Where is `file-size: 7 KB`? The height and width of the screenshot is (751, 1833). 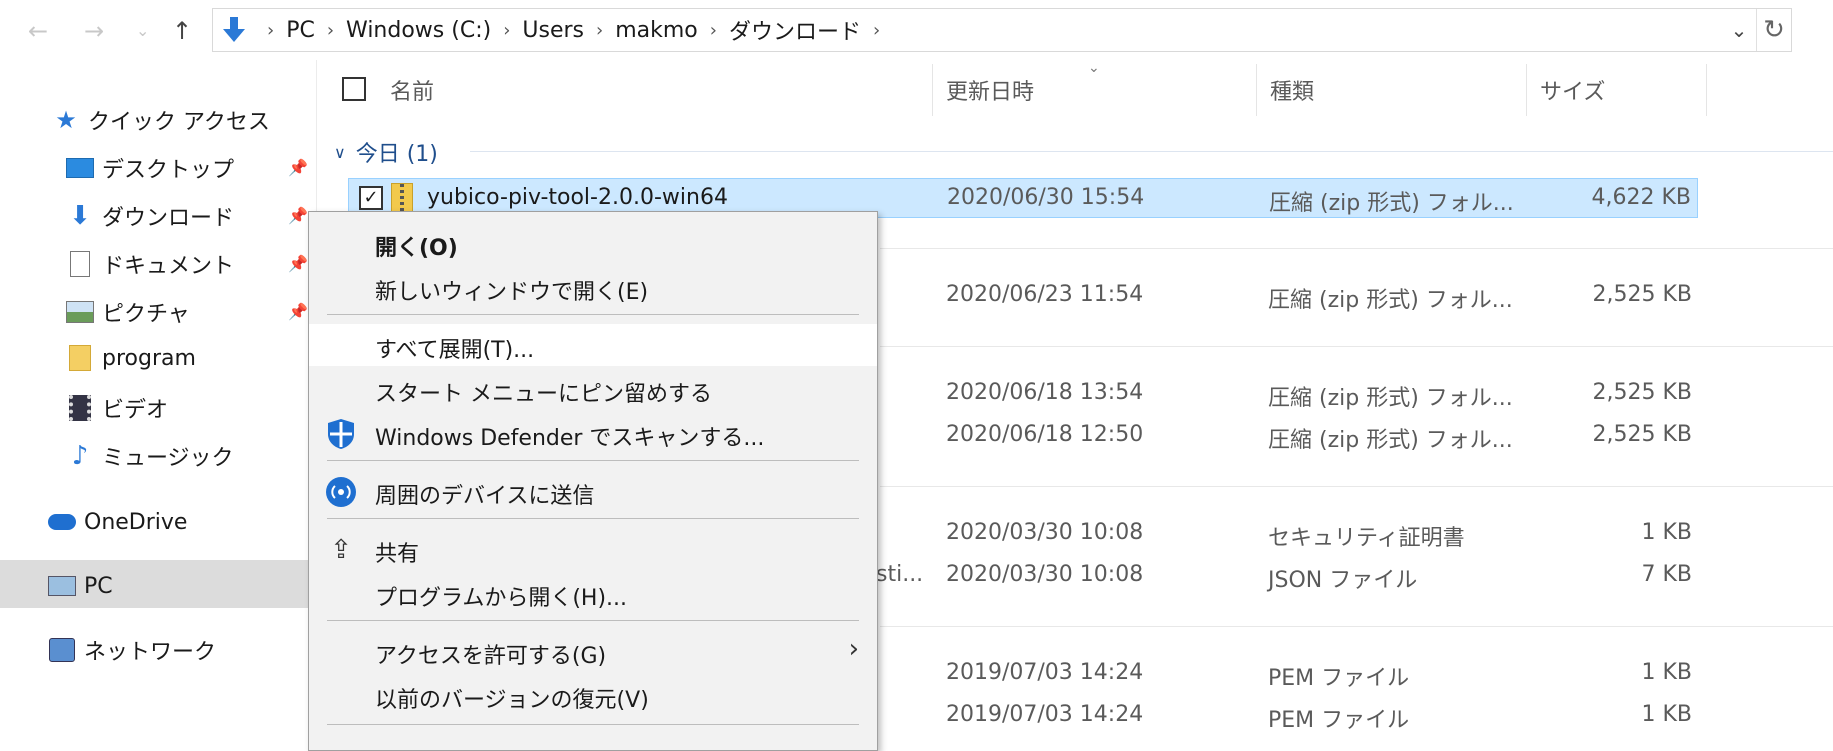
file-size: 7 KB is located at coordinates (1666, 574).